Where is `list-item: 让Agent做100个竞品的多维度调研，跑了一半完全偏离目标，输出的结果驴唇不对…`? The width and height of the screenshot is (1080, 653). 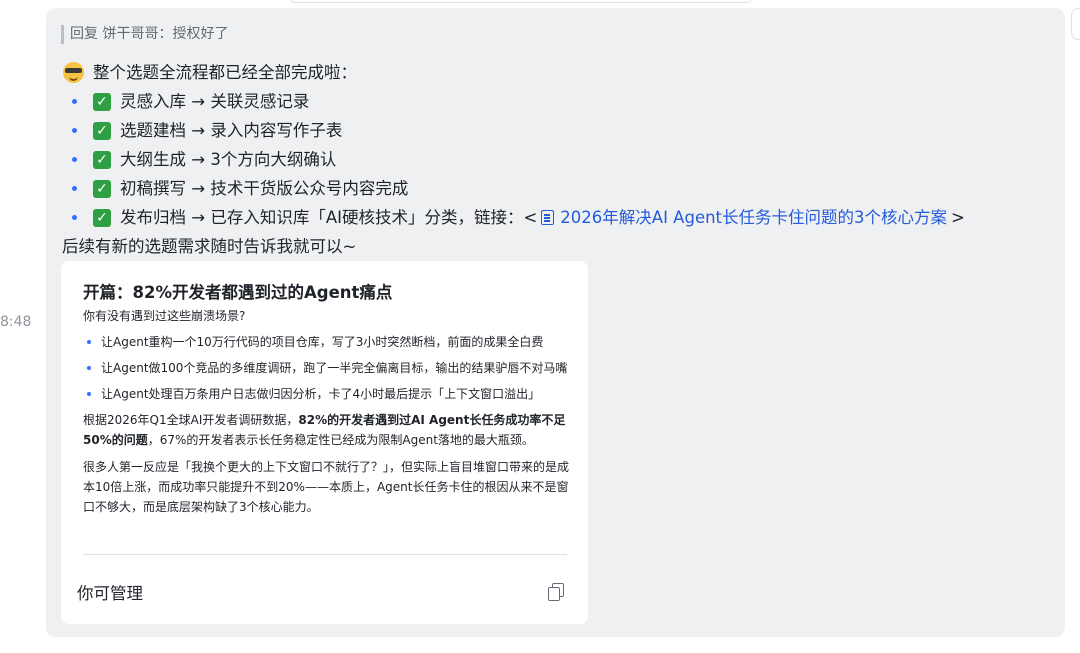
list-item: 让Agent做100个竞品的多维度调研，跑了一半完全偏离目标，输出的结果驴唇不对… is located at coordinates (326, 368).